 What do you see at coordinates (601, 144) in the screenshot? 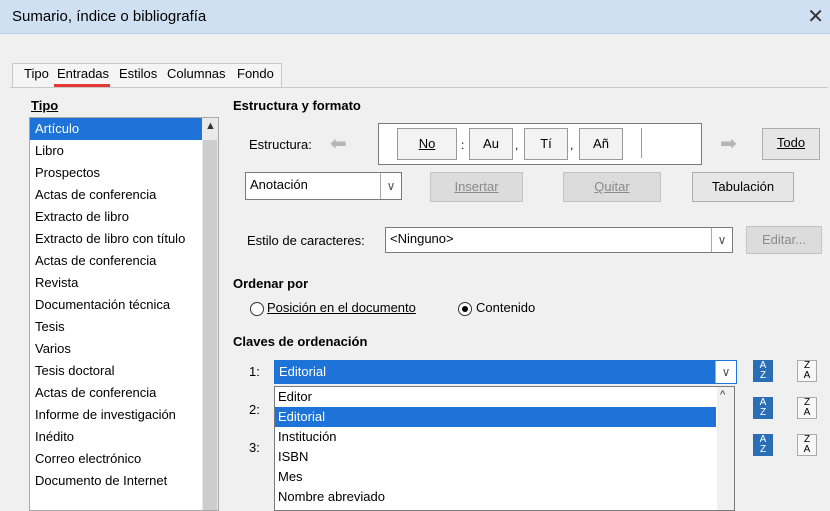
I see `token-an: Añ` at bounding box center [601, 144].